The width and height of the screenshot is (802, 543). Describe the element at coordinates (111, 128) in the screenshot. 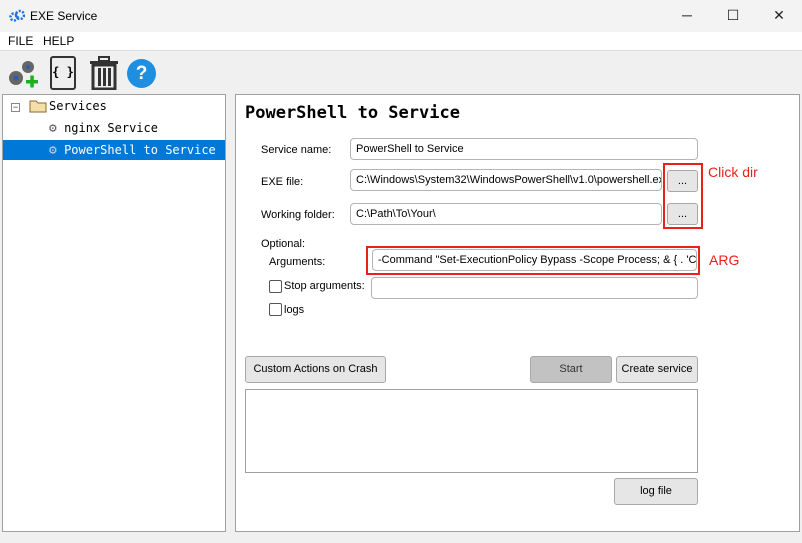

I see `tree-item-label: nginx Service` at that location.